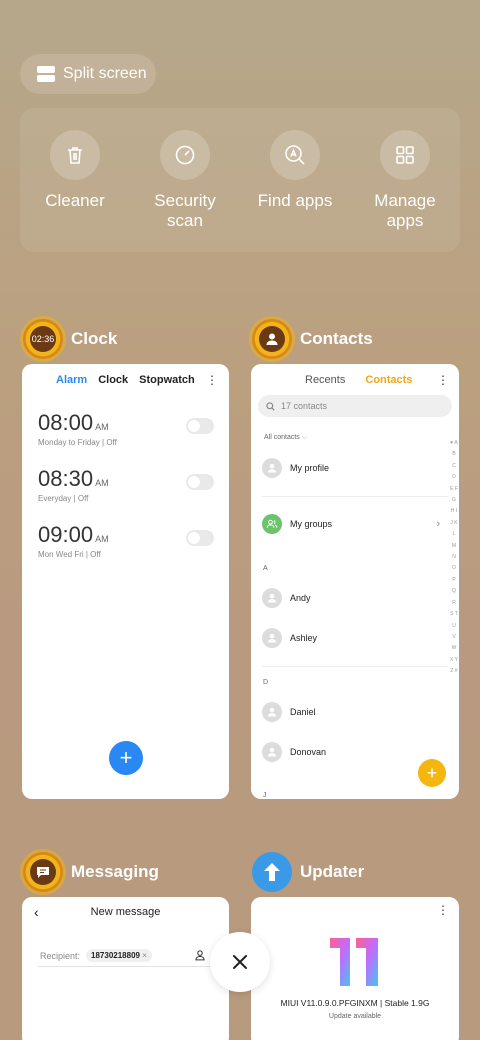  What do you see at coordinates (289, 712) in the screenshot?
I see `contact-row: Daniel` at bounding box center [289, 712].